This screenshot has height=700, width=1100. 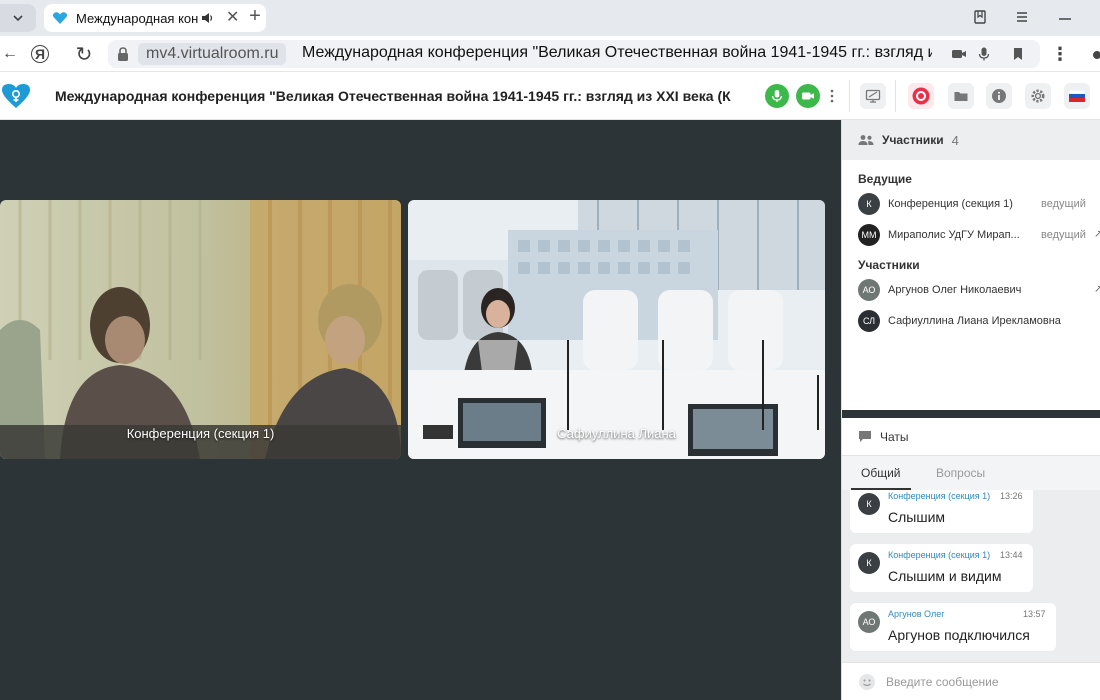 I want to click on settings-button, so click(x=1038, y=96).